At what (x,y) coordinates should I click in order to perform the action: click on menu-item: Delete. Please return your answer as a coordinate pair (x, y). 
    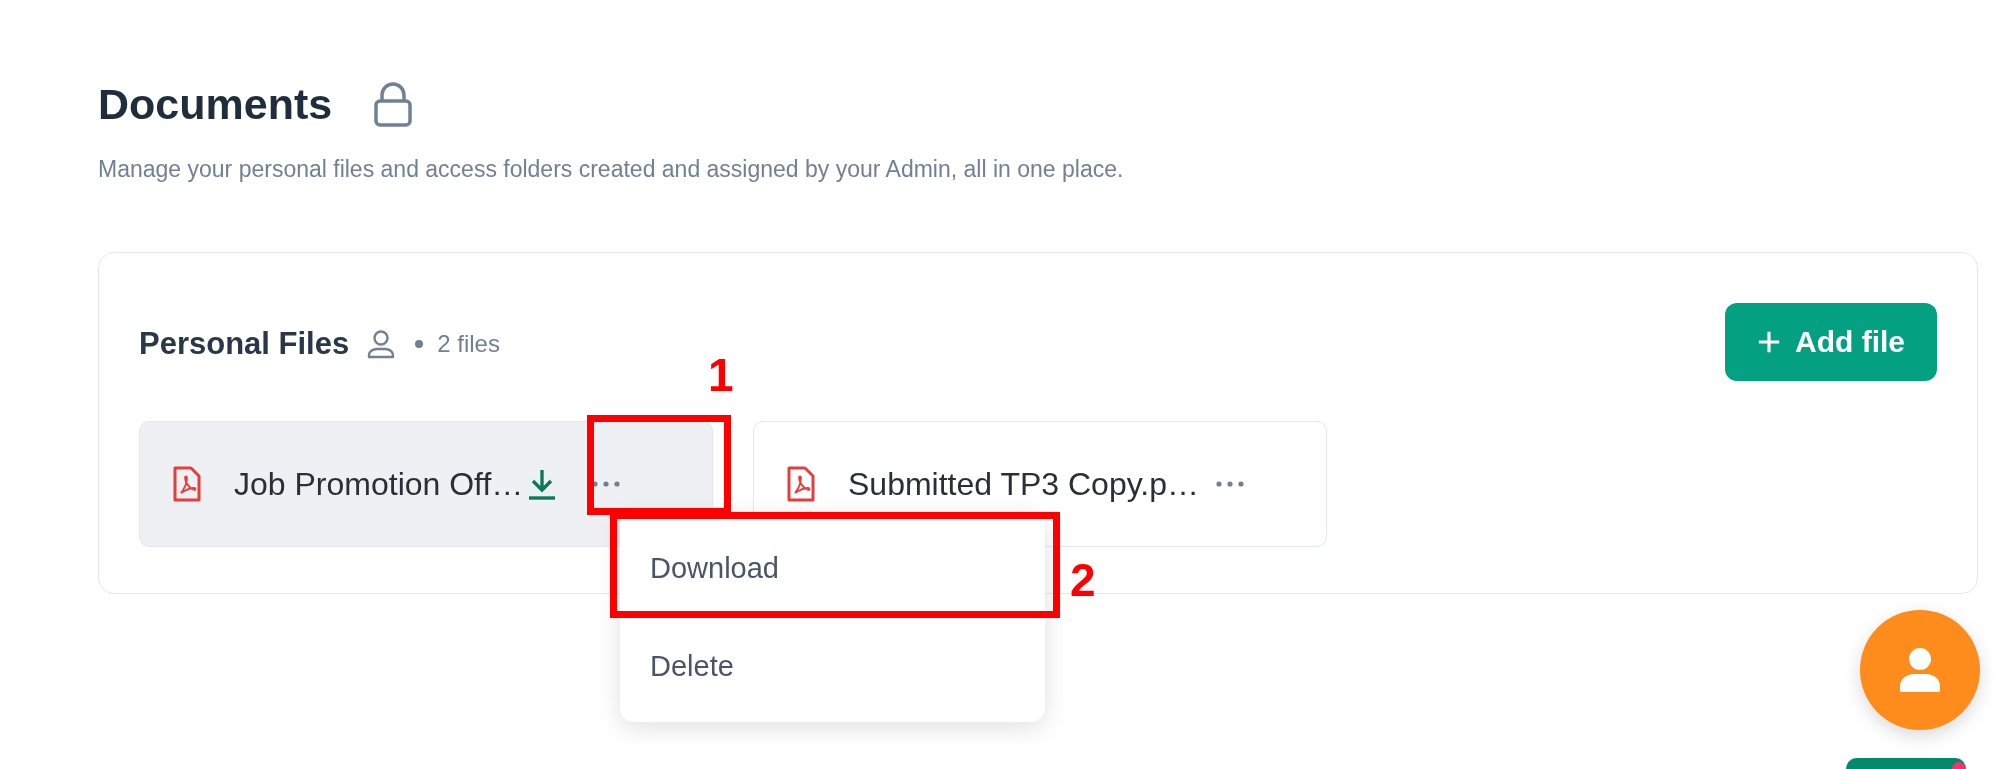
    Looking at the image, I should click on (832, 666).